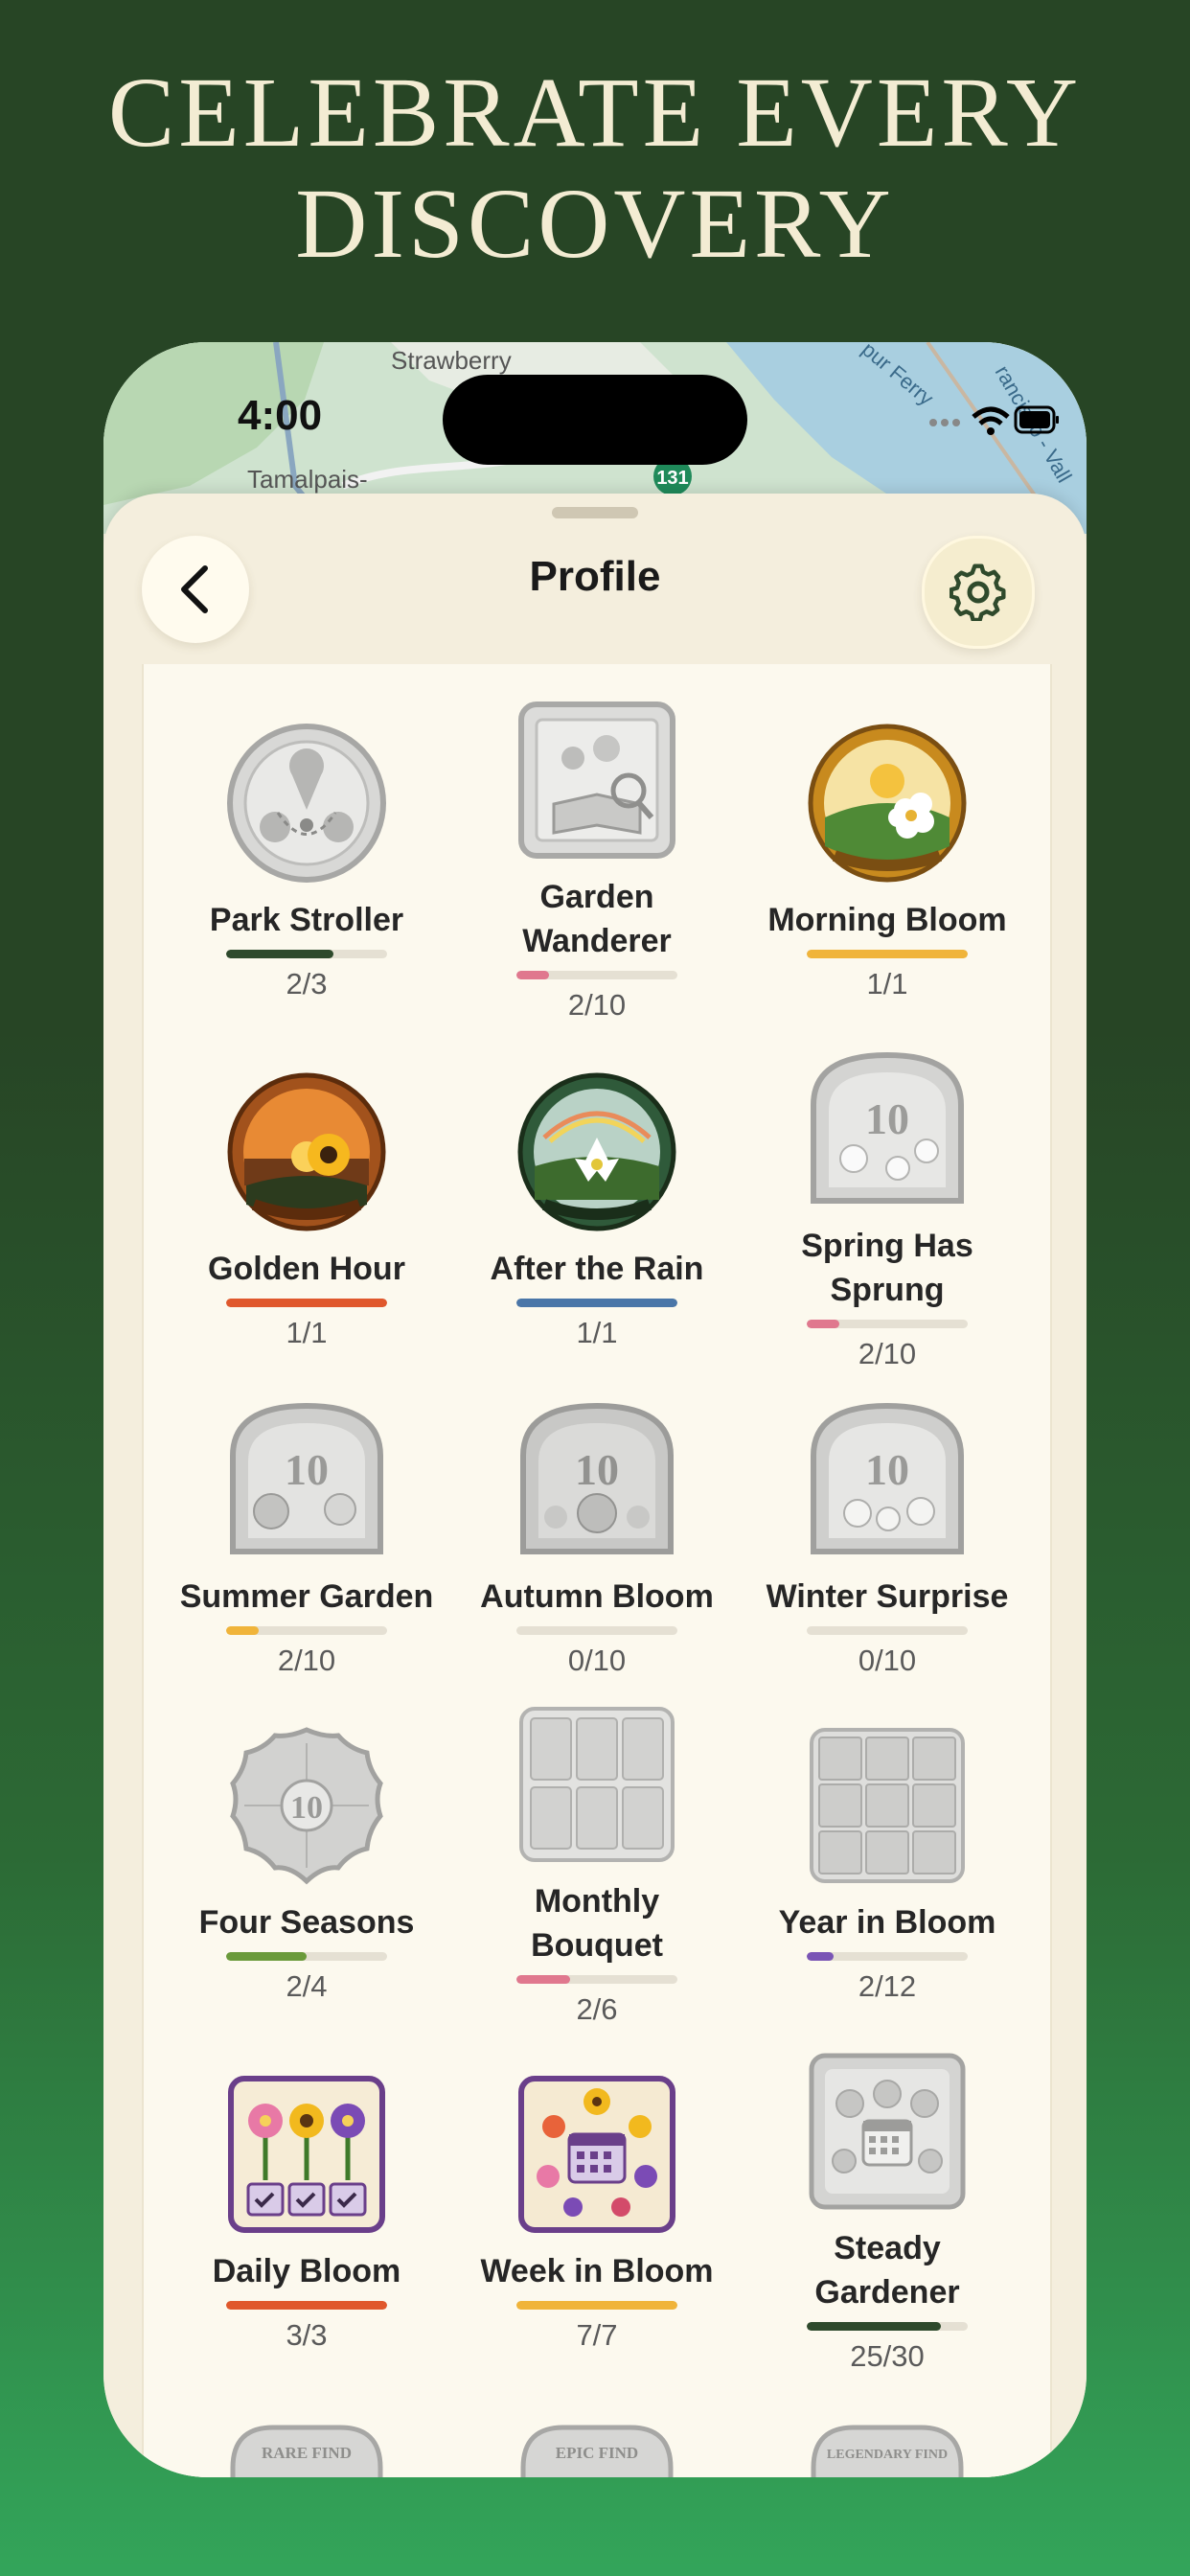 The width and height of the screenshot is (1190, 2576). Describe the element at coordinates (887, 1922) in the screenshot. I see `badge-name: Year in Bloom` at that location.